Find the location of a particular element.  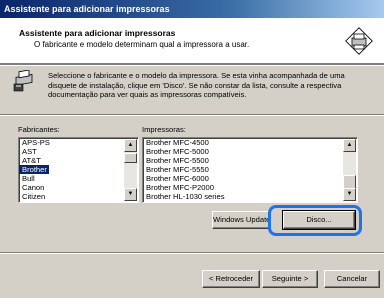

list-item: Brother MFC-6000 is located at coordinates (250, 178).